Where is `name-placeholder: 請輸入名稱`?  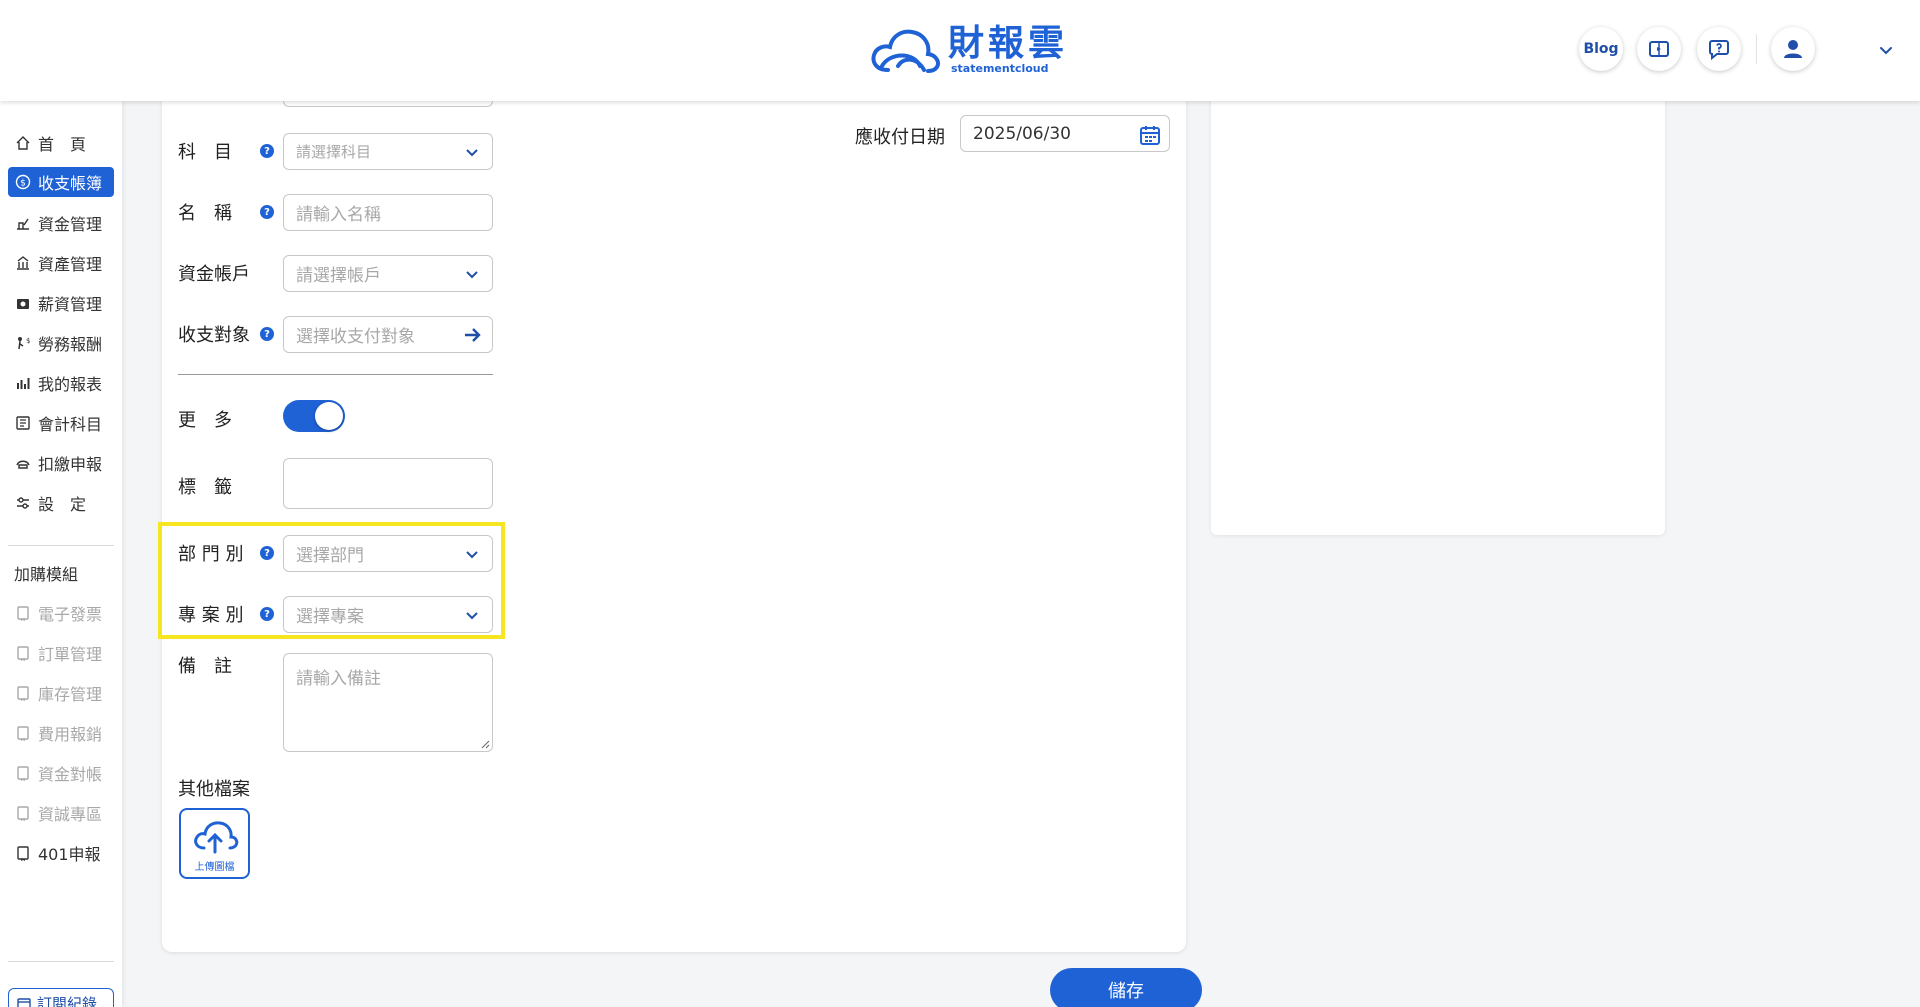 name-placeholder: 請輸入名稱 is located at coordinates (338, 215).